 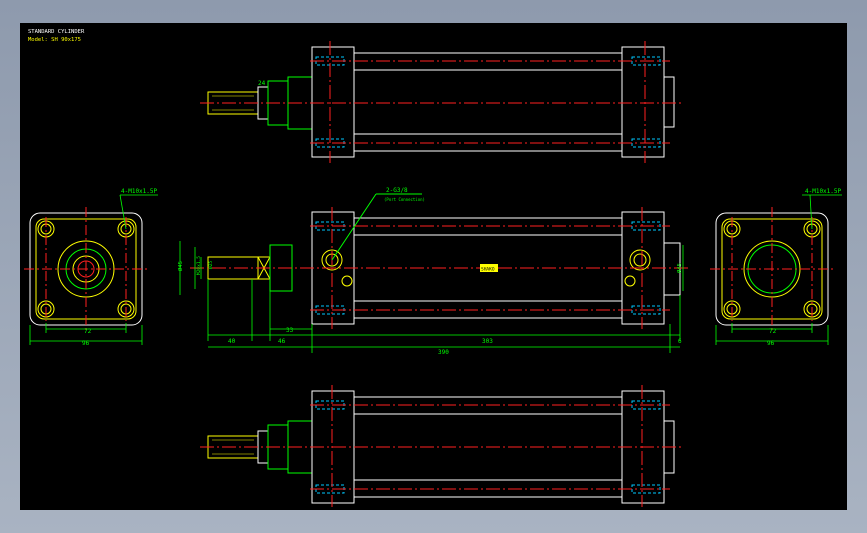 I want to click on middle-dimensions: Ø45 M20x1.5 Ø25 Ø45 40 46 33 303 6 390, so click(x=430, y=298).